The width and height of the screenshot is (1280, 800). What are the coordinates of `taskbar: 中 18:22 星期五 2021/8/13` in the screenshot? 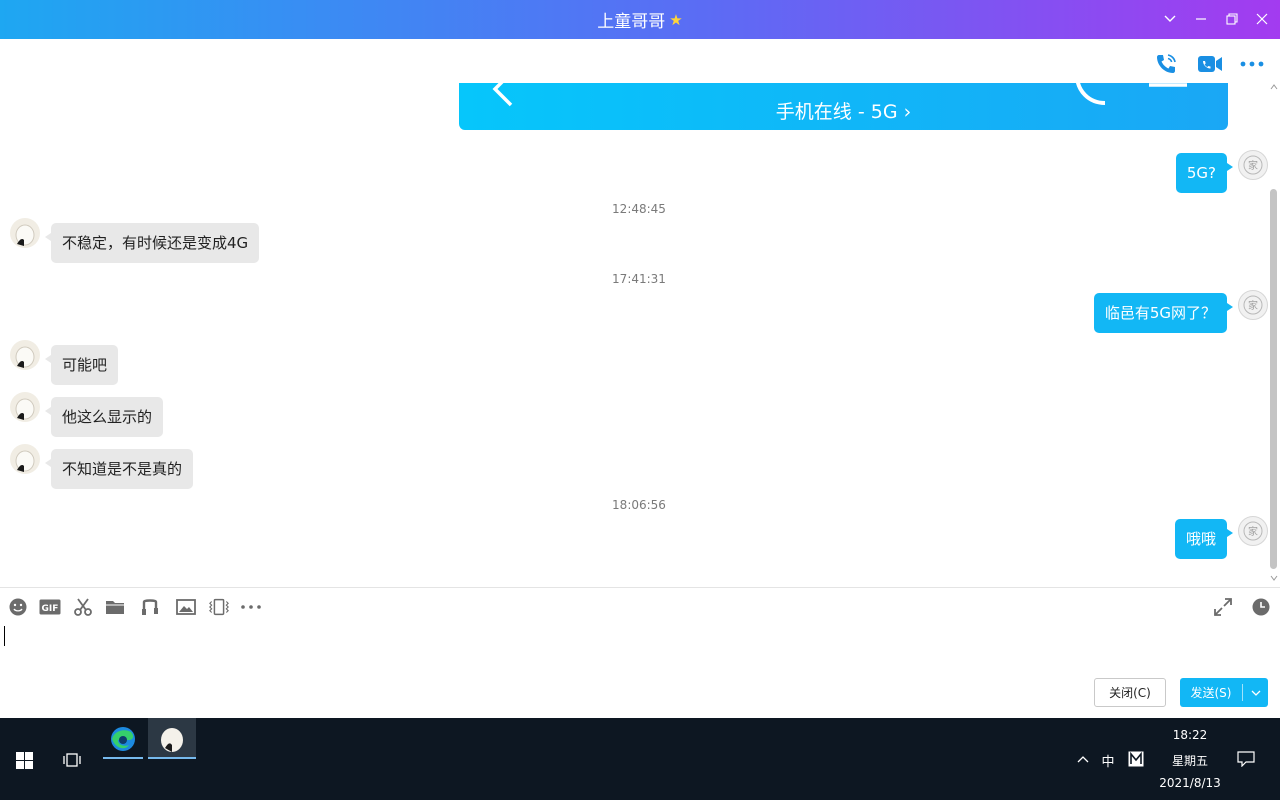 It's located at (640, 759).